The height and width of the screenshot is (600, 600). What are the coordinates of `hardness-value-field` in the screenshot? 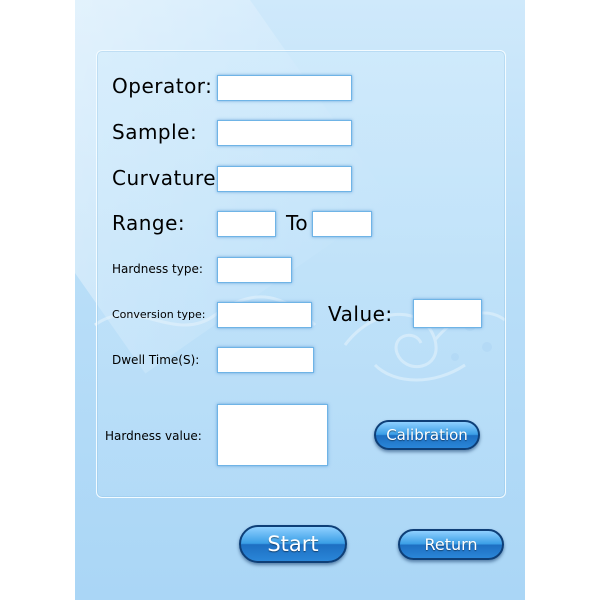 It's located at (272, 435).